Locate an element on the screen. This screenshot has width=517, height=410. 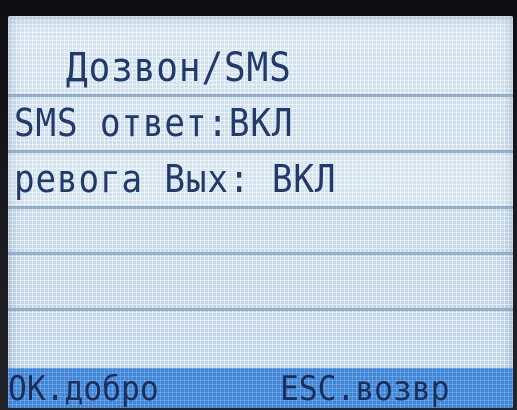
menu-item-label: SMS ответ:ВКЛ is located at coordinates (154, 123).